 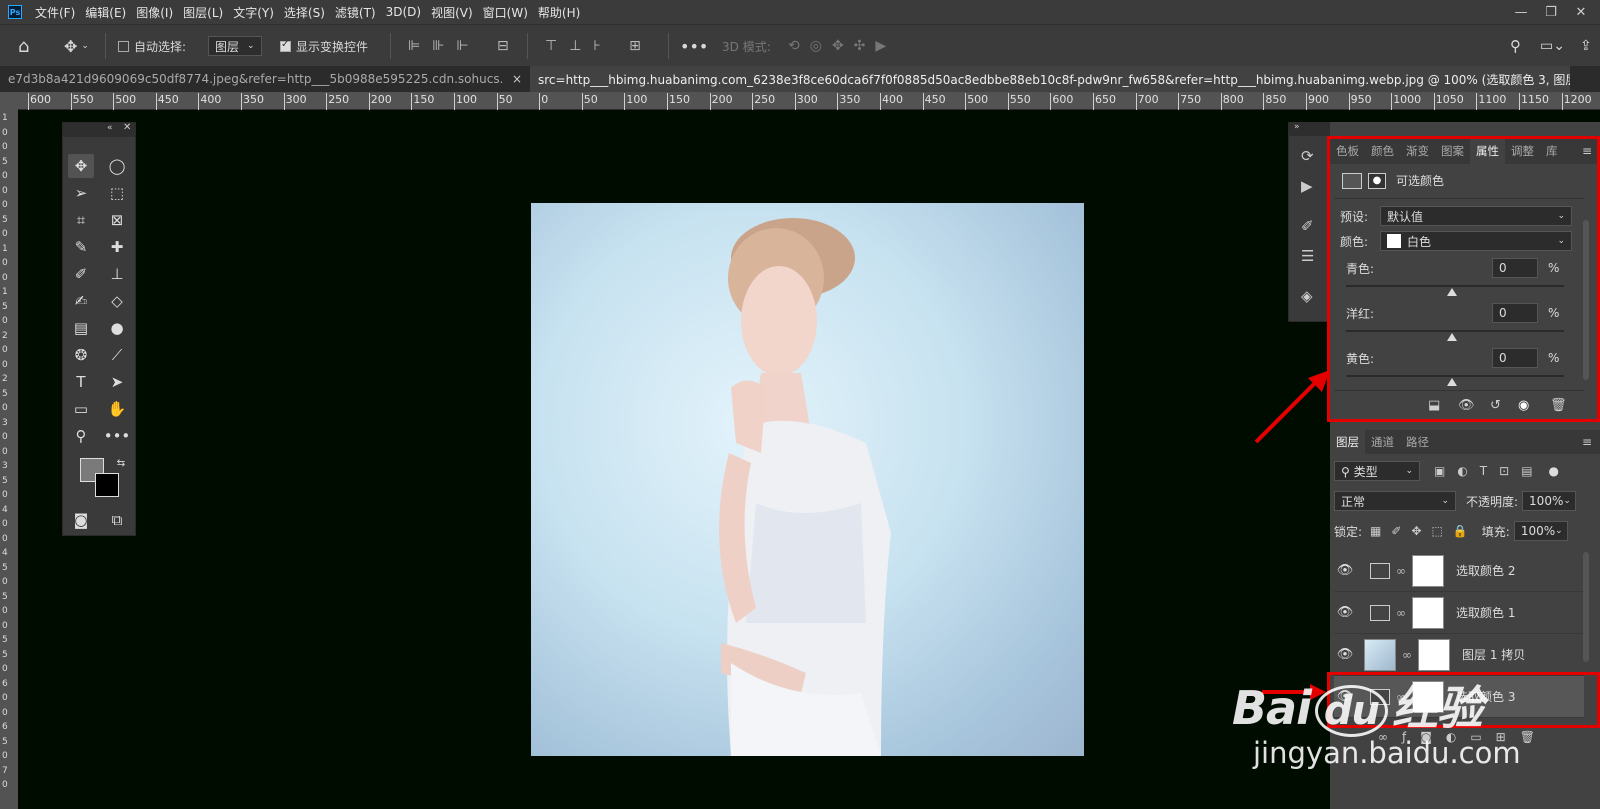 What do you see at coordinates (1448, 101) in the screenshot?
I see `ruler-tick-label: 1050` at bounding box center [1448, 101].